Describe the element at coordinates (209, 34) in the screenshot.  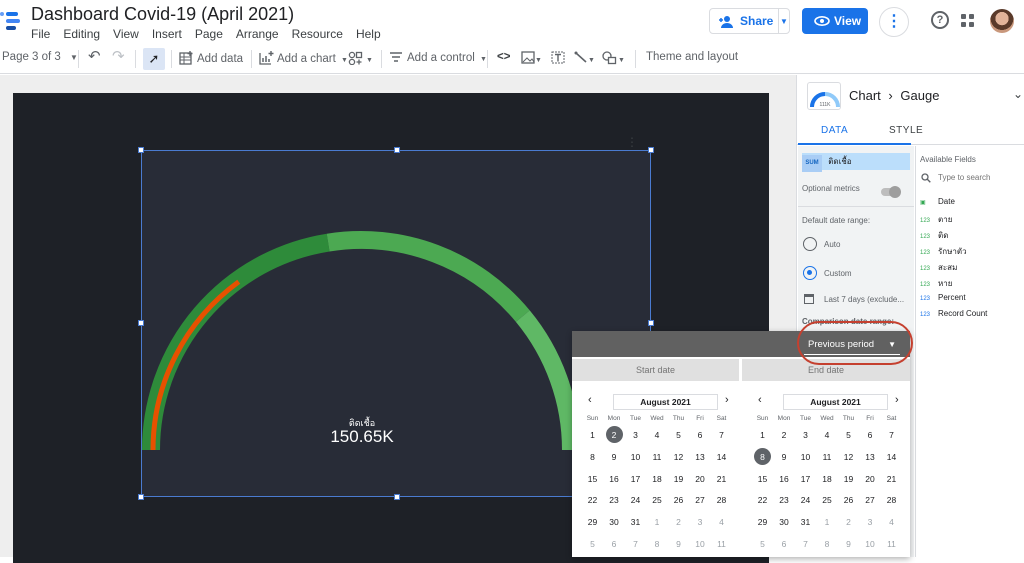
I see `menu-page: Page` at that location.